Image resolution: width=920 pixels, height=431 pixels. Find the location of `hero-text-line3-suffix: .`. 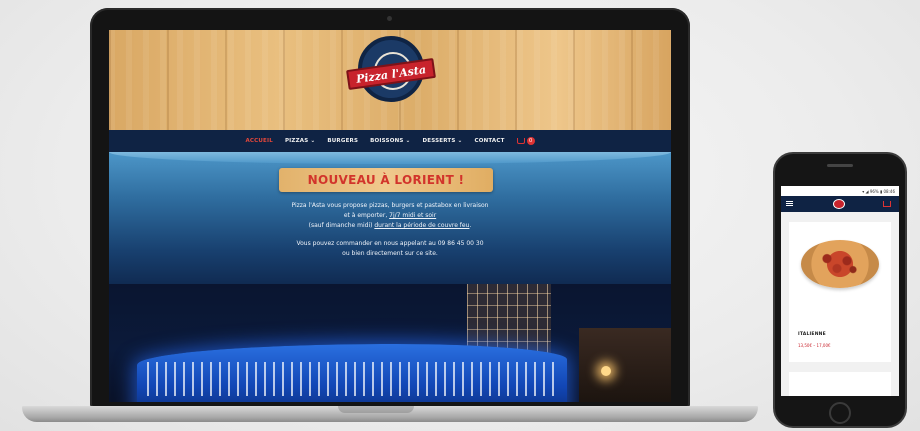

hero-text-line3-suffix: . is located at coordinates (470, 225).